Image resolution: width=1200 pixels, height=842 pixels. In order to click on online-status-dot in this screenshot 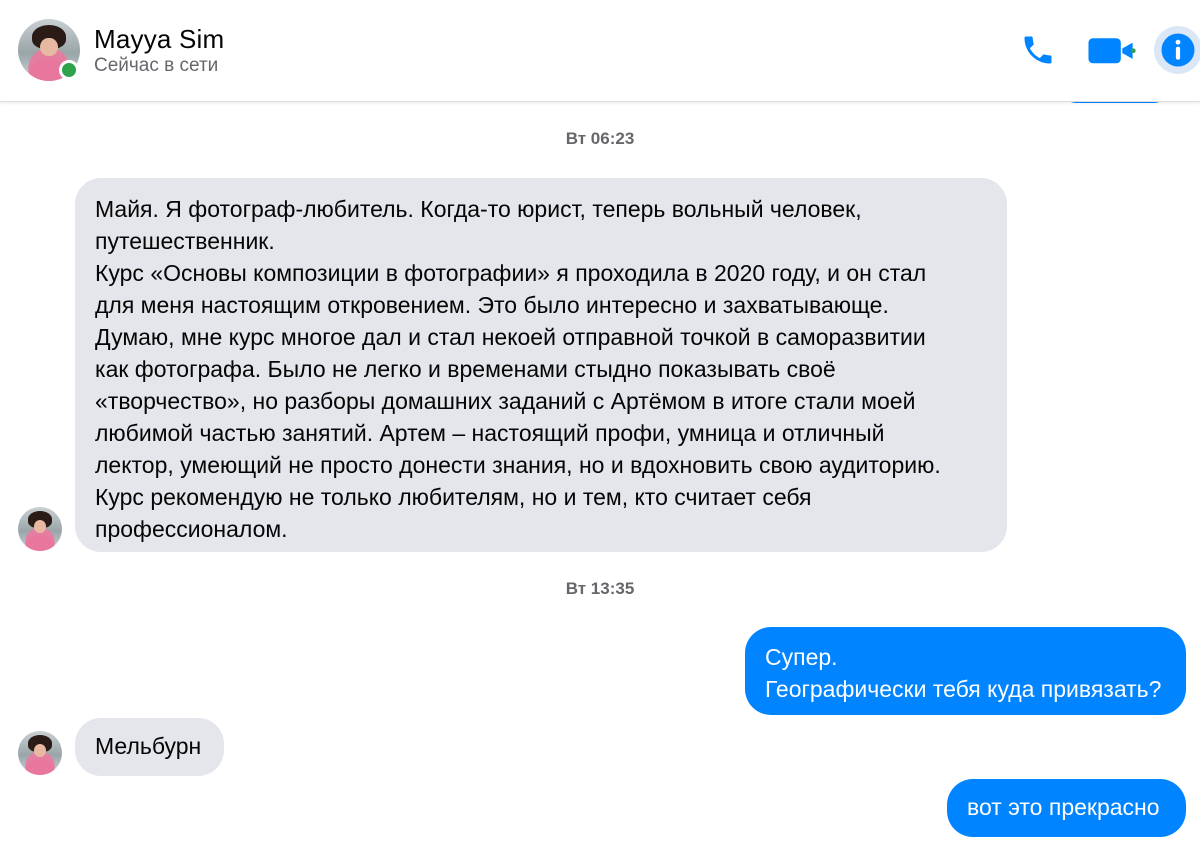, I will do `click(69, 70)`.